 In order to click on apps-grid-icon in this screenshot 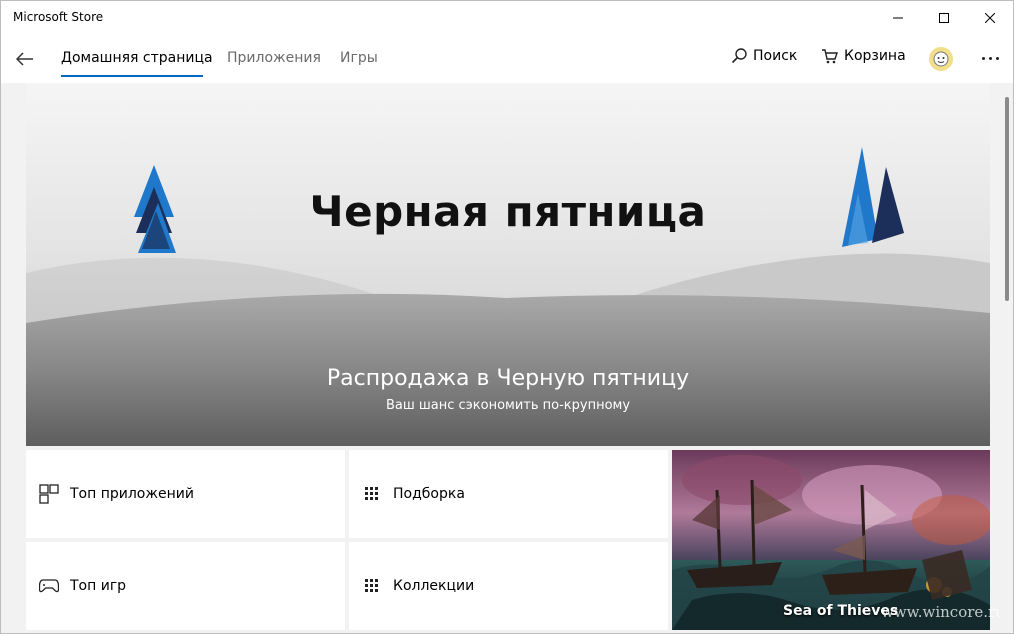, I will do `click(49, 494)`.